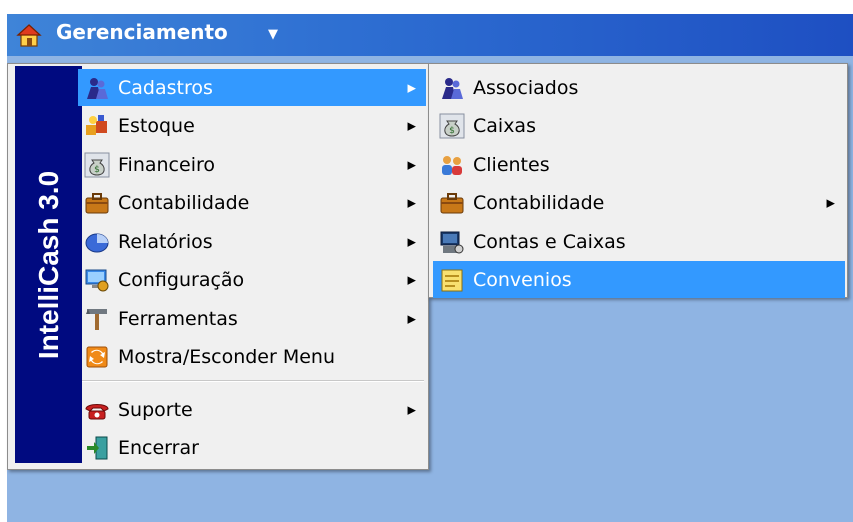 This screenshot has height=522, width=853. What do you see at coordinates (511, 164) in the screenshot?
I see `submenu-item-label: Clientes` at bounding box center [511, 164].